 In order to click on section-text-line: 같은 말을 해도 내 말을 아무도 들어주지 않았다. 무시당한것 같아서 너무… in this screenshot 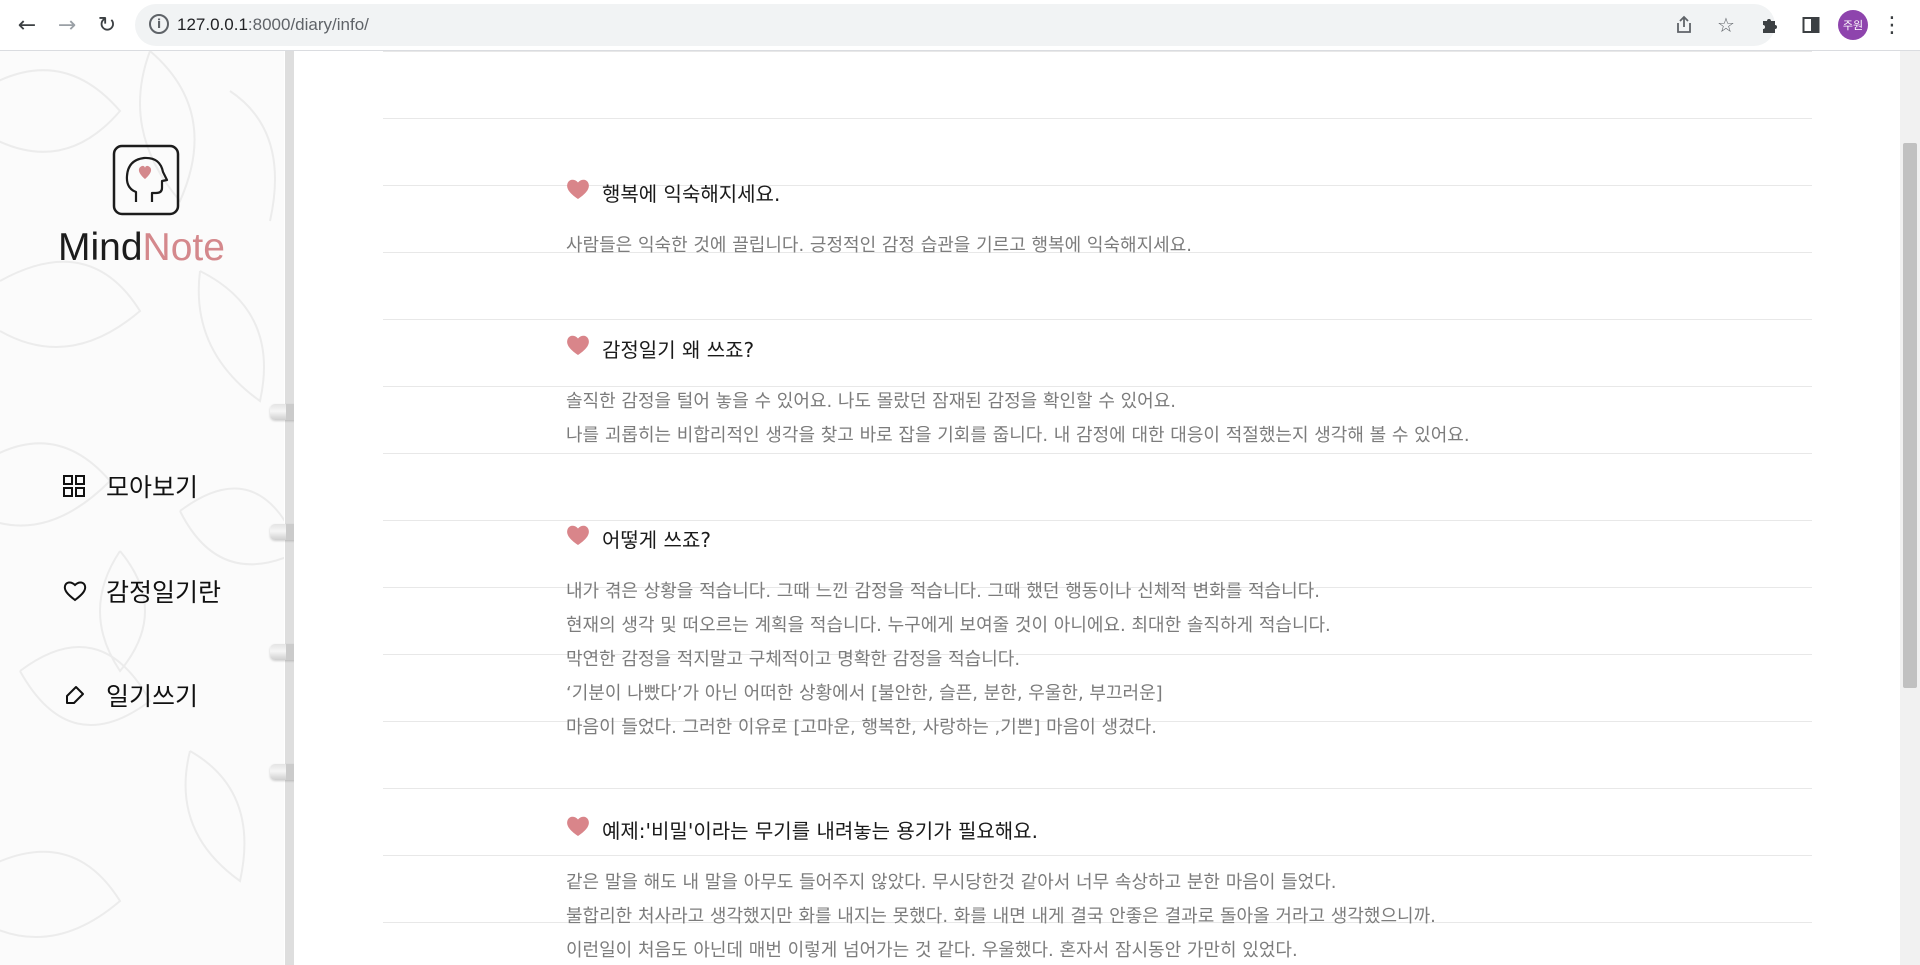, I will do `click(951, 882)`.